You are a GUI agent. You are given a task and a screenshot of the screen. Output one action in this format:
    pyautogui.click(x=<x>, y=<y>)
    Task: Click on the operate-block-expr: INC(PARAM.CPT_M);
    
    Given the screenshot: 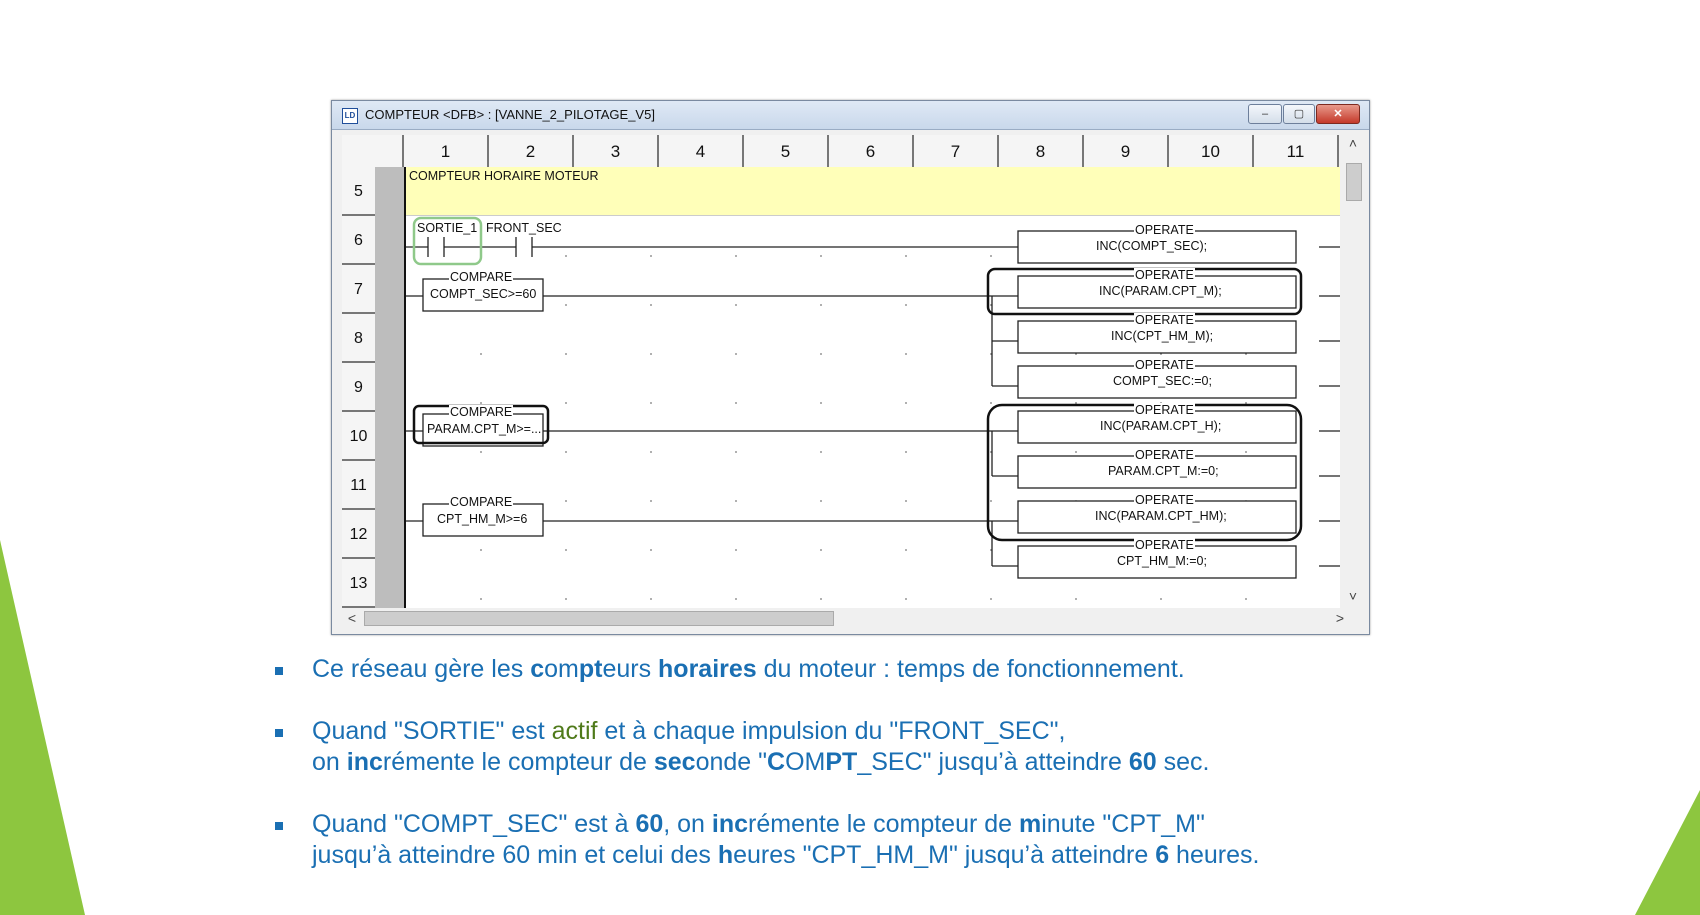 What is the action you would take?
    pyautogui.click(x=1160, y=291)
    